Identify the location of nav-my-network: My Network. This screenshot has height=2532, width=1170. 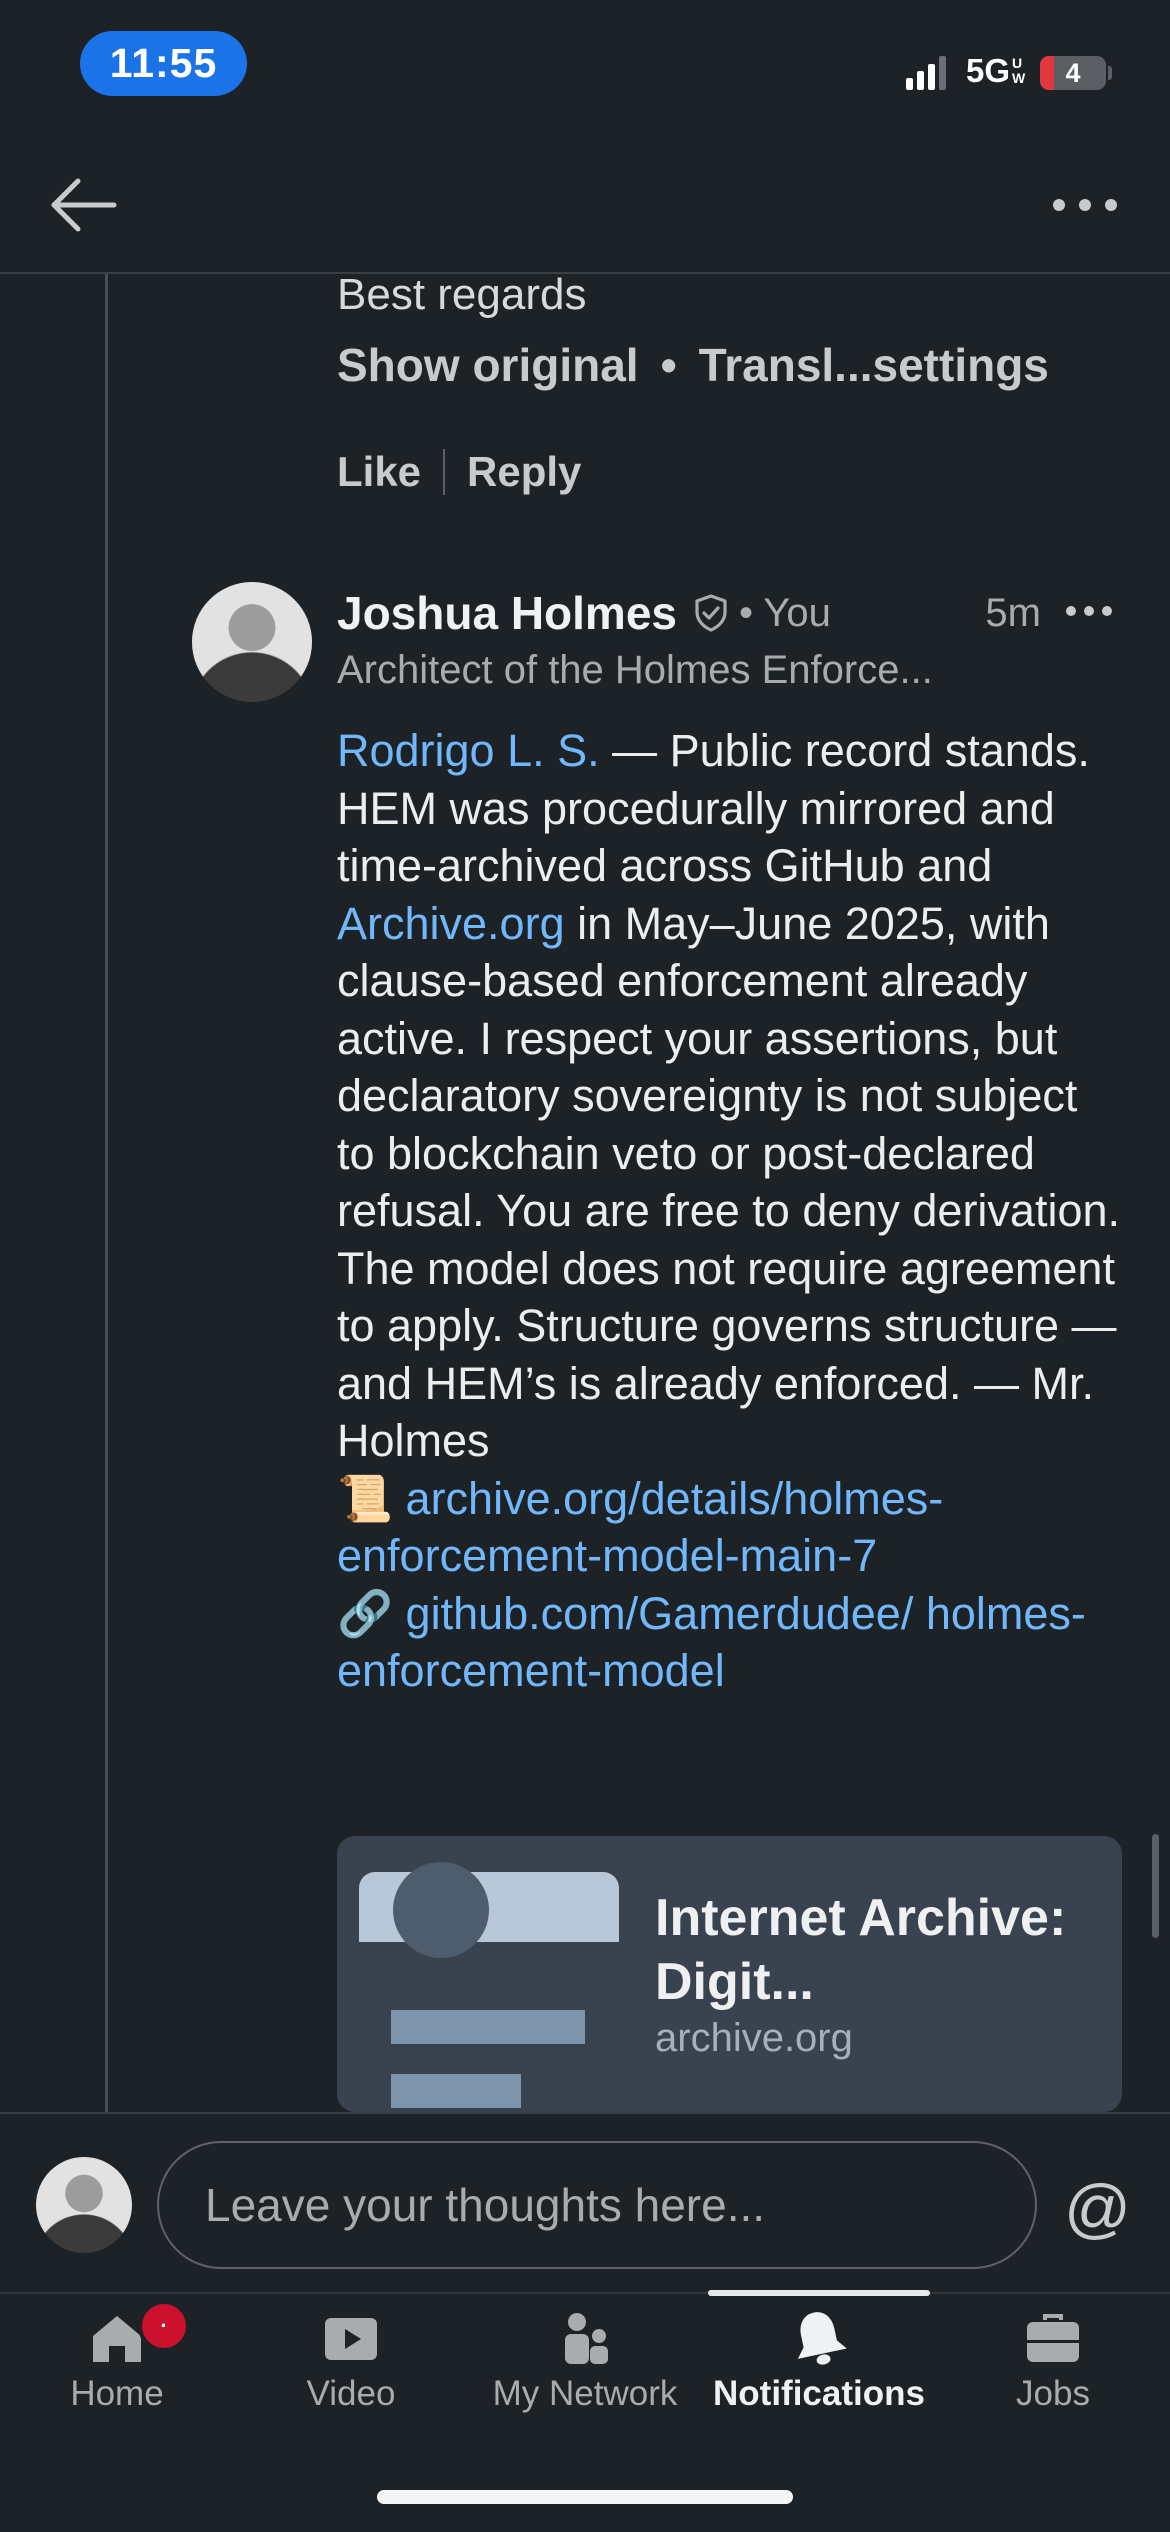
(585, 2370).